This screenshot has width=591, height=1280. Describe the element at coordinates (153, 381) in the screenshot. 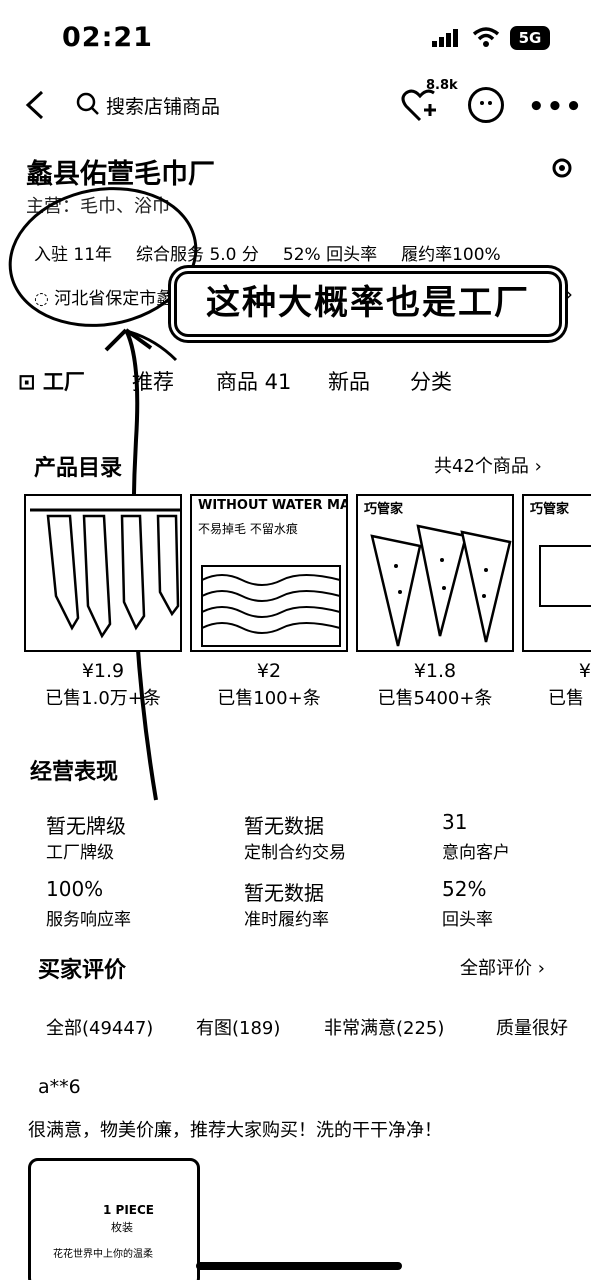

I see `tab-recommend: 推荐` at that location.